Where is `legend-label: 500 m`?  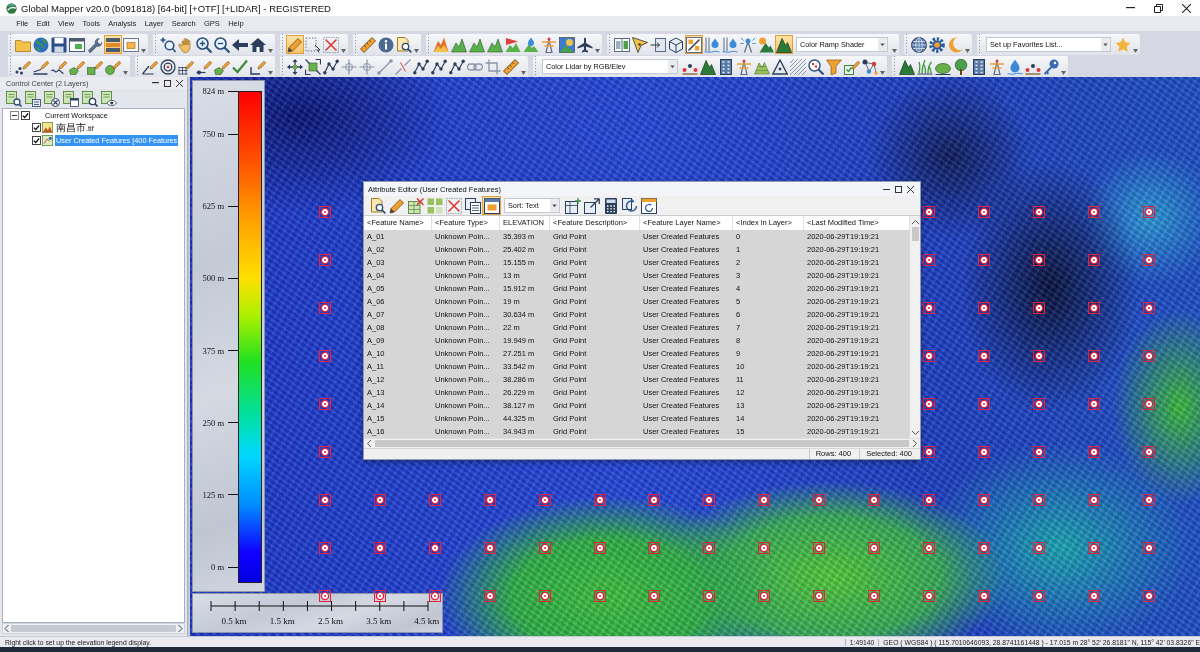
legend-label: 500 m is located at coordinates (213, 278).